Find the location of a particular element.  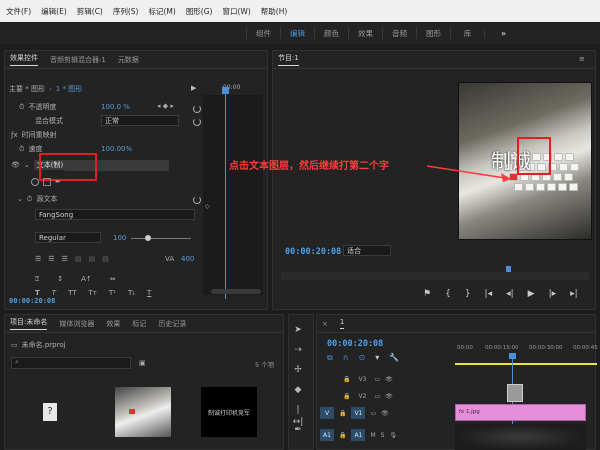

workspace-tab-editing: 编辑 is located at coordinates (297, 33).